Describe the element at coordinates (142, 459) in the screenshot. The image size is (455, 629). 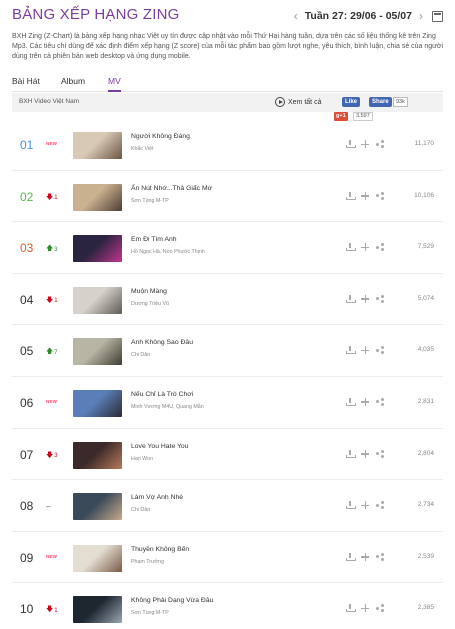
I see `artist-link: Hari Won` at that location.